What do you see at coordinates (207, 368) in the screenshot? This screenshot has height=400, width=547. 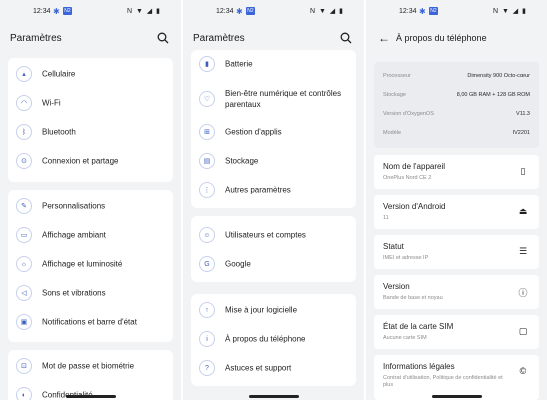 I see `help-icon: ?` at bounding box center [207, 368].